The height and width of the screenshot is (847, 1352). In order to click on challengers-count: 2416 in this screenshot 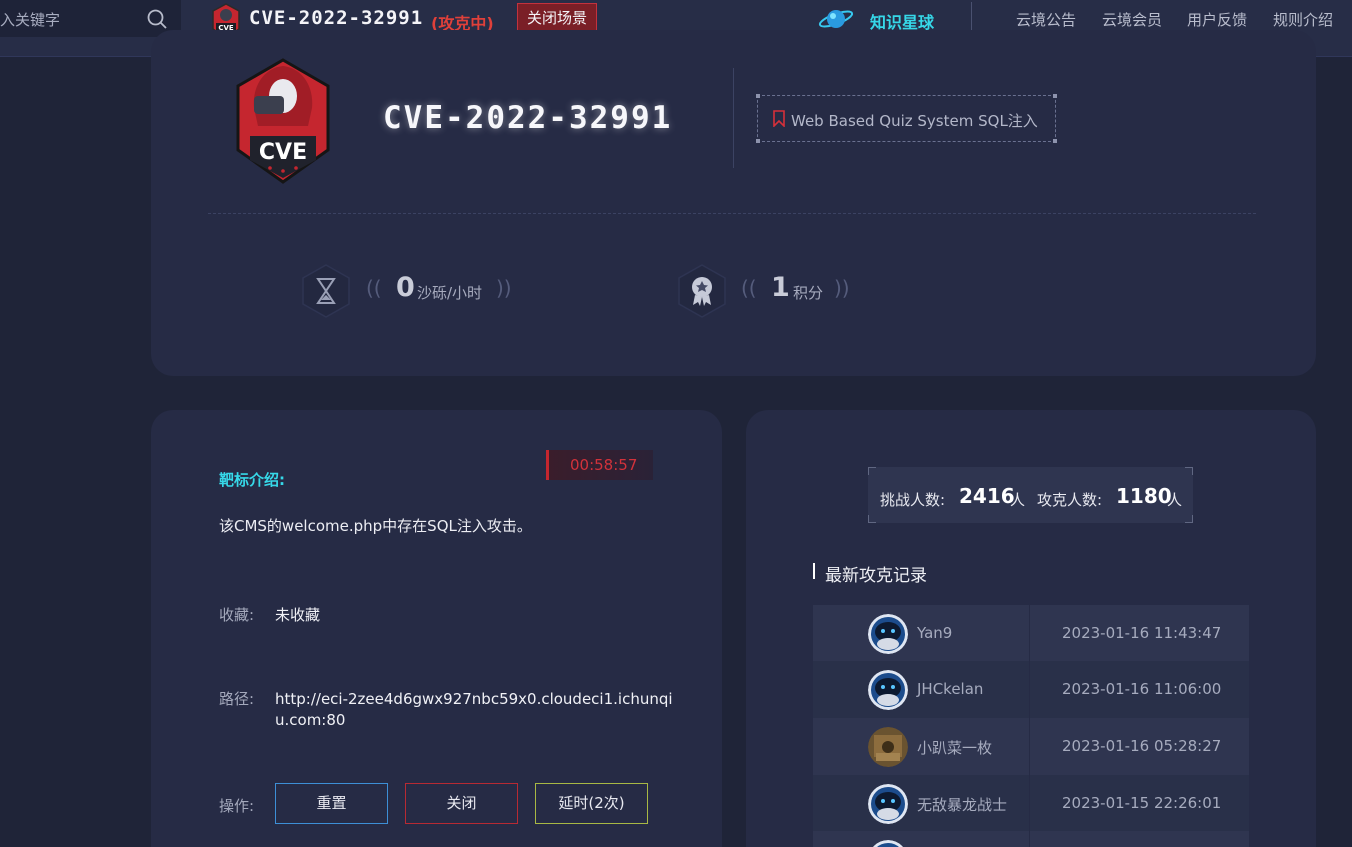, I will do `click(987, 496)`.